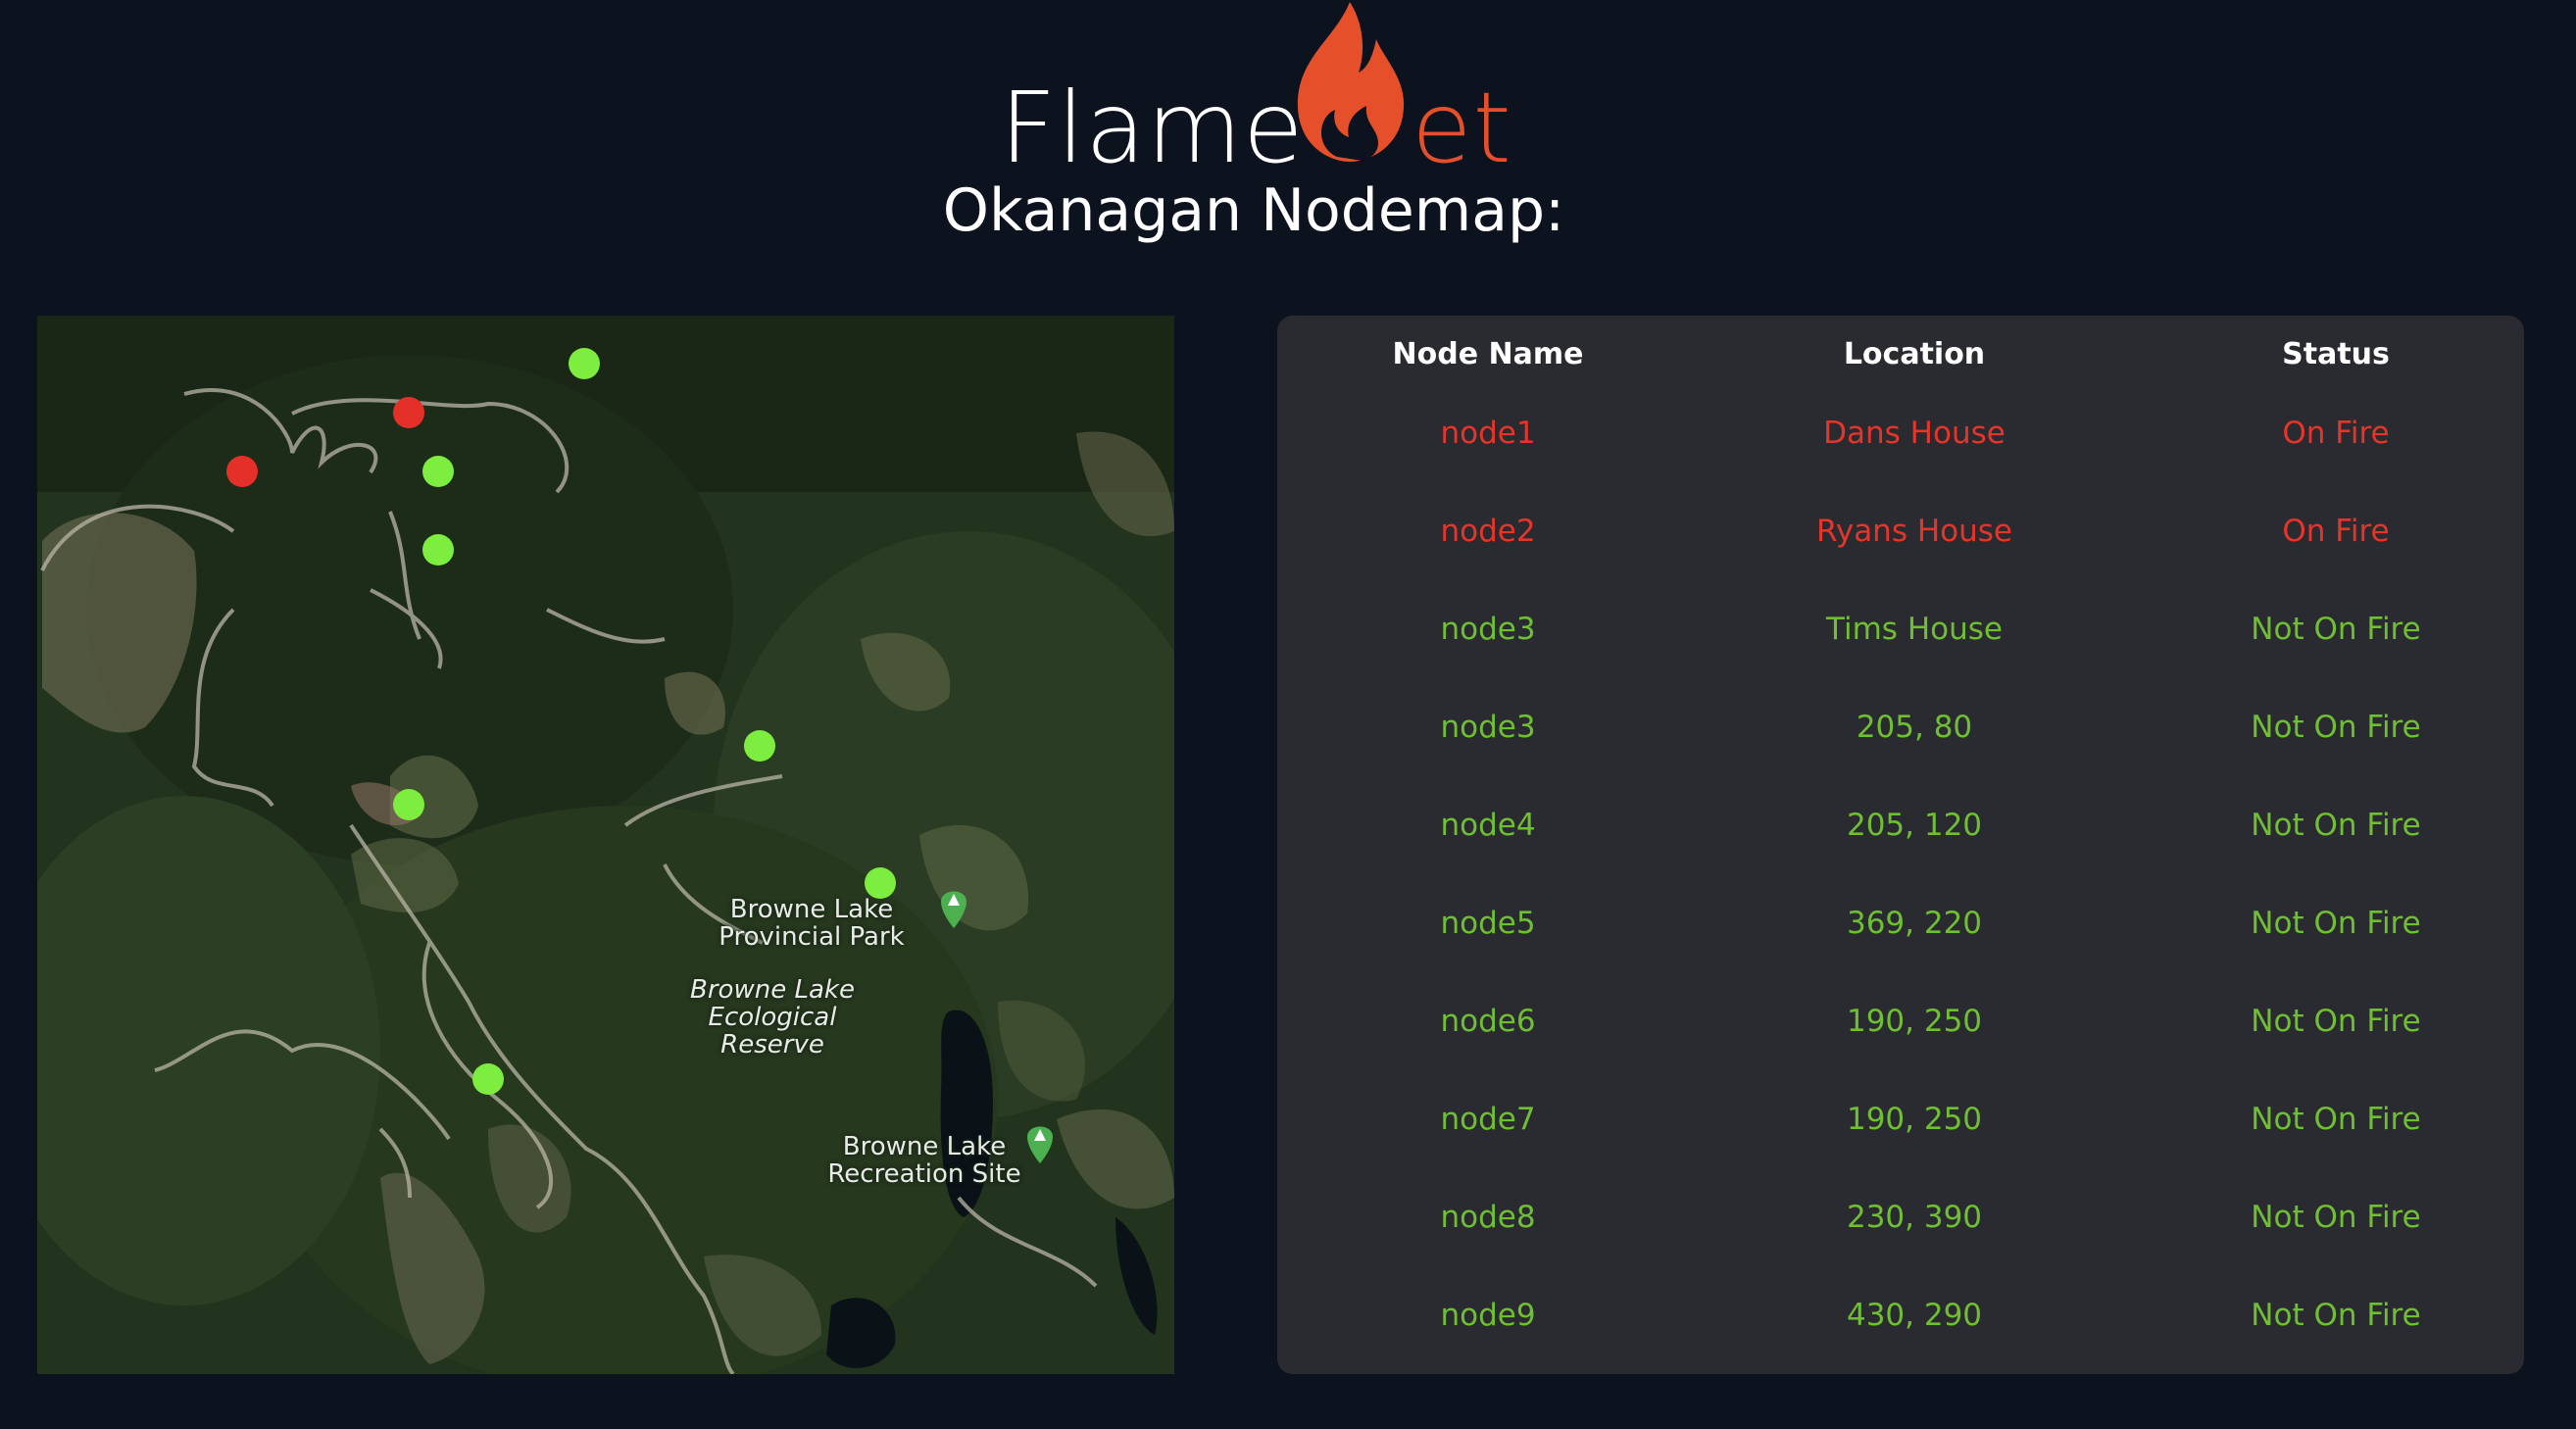 Image resolution: width=2576 pixels, height=1429 pixels. Describe the element at coordinates (811, 937) in the screenshot. I see `map-label-line: Provincial Park` at that location.